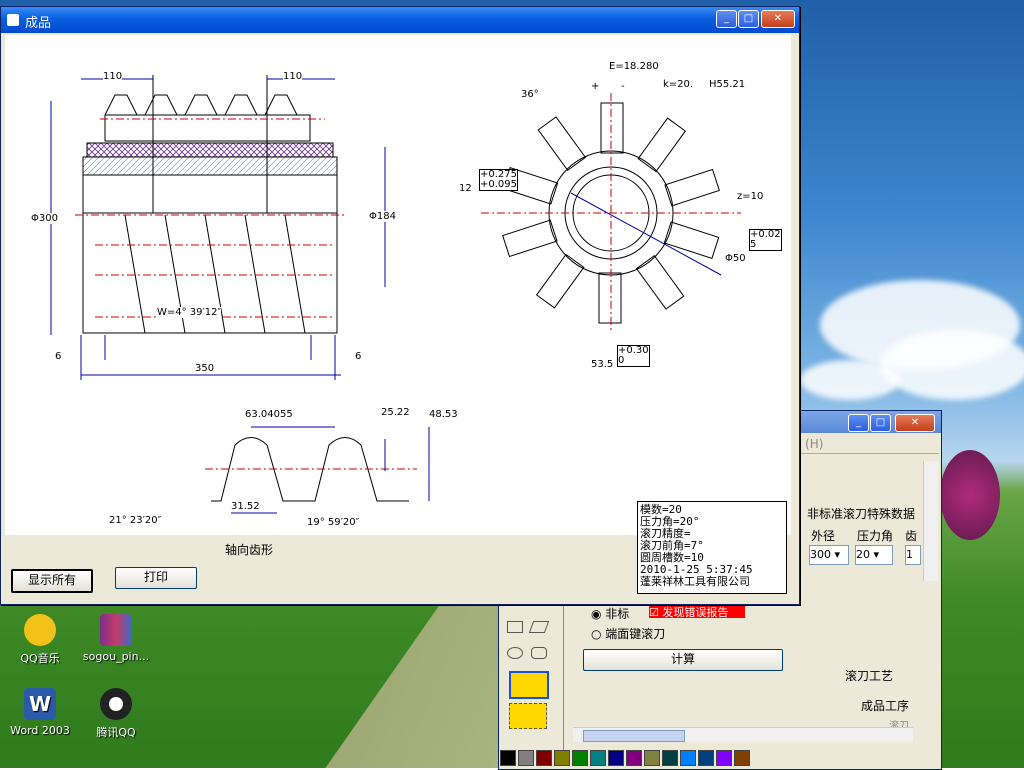 This screenshot has height=770, width=1024. What do you see at coordinates (293, 76) in the screenshot?
I see `dim-110-right: 110` at bounding box center [293, 76].